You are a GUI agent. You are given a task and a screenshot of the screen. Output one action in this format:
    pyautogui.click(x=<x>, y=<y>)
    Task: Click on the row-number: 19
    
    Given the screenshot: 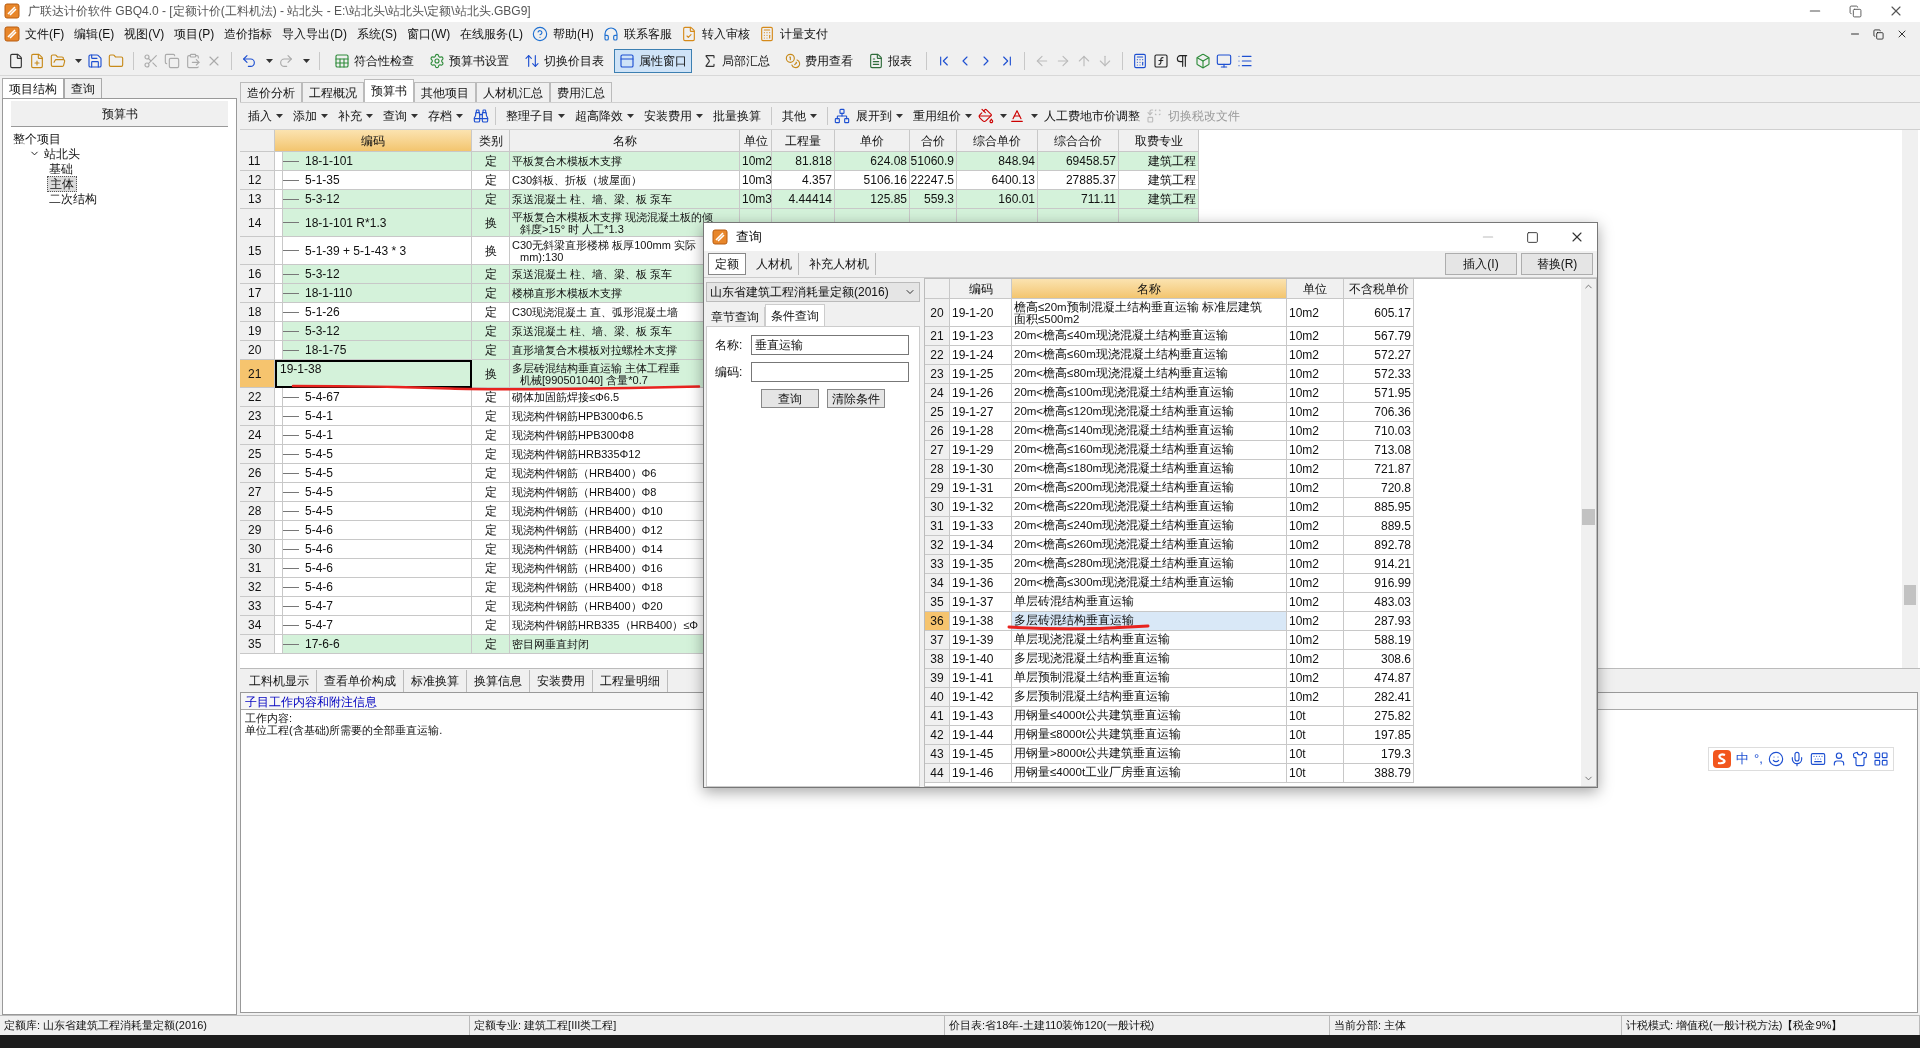 What is the action you would take?
    pyautogui.click(x=257, y=331)
    